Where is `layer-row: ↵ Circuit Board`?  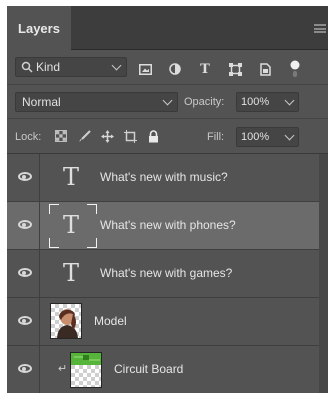 layer-row: ↵ Circuit Board is located at coordinates (163, 369).